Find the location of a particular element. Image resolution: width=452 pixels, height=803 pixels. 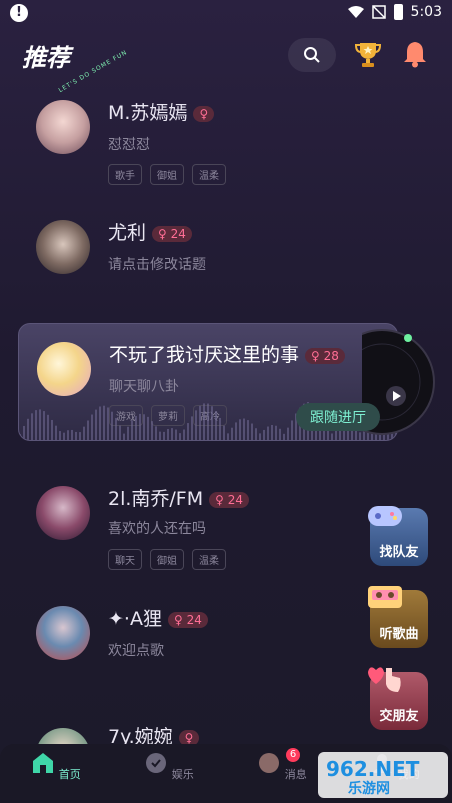

search-icon is located at coordinates (312, 55).